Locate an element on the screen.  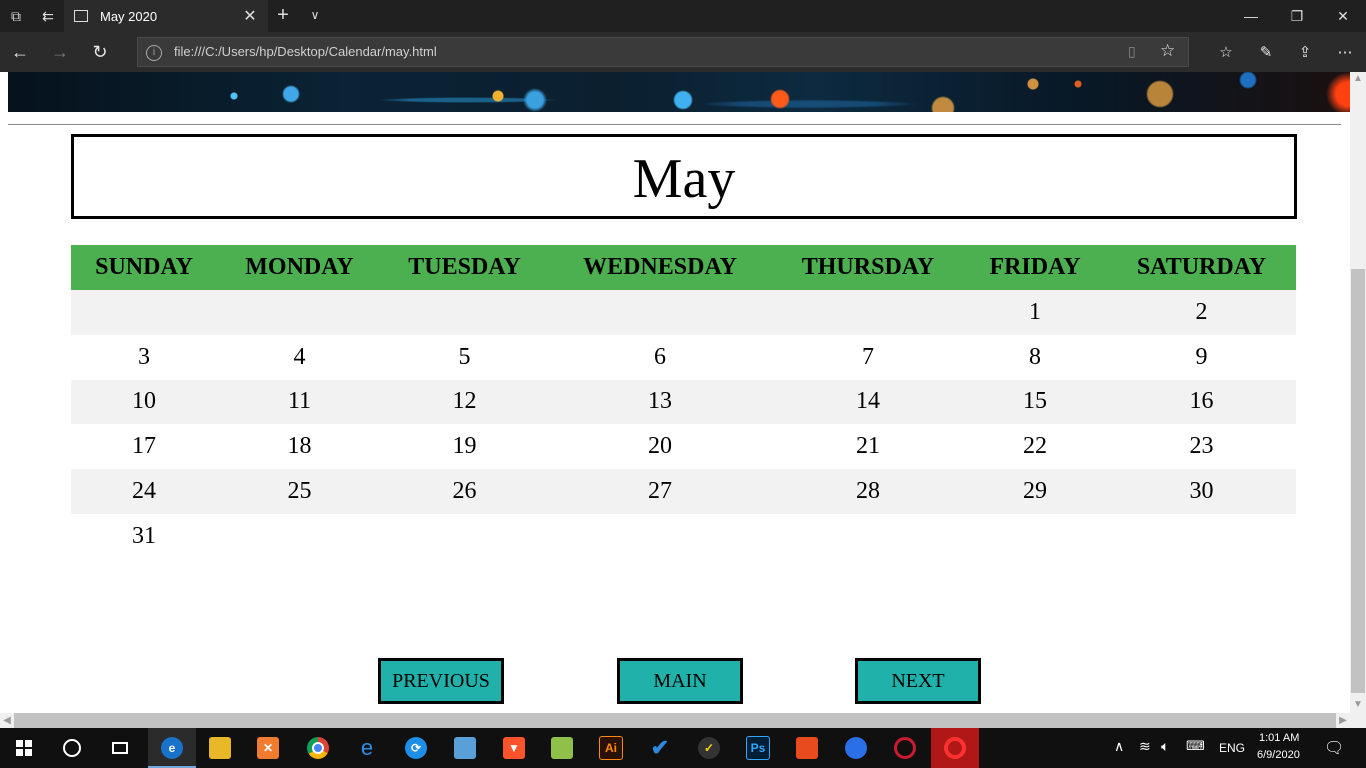
scroll-right-icon: ▶ is located at coordinates (1343, 720).